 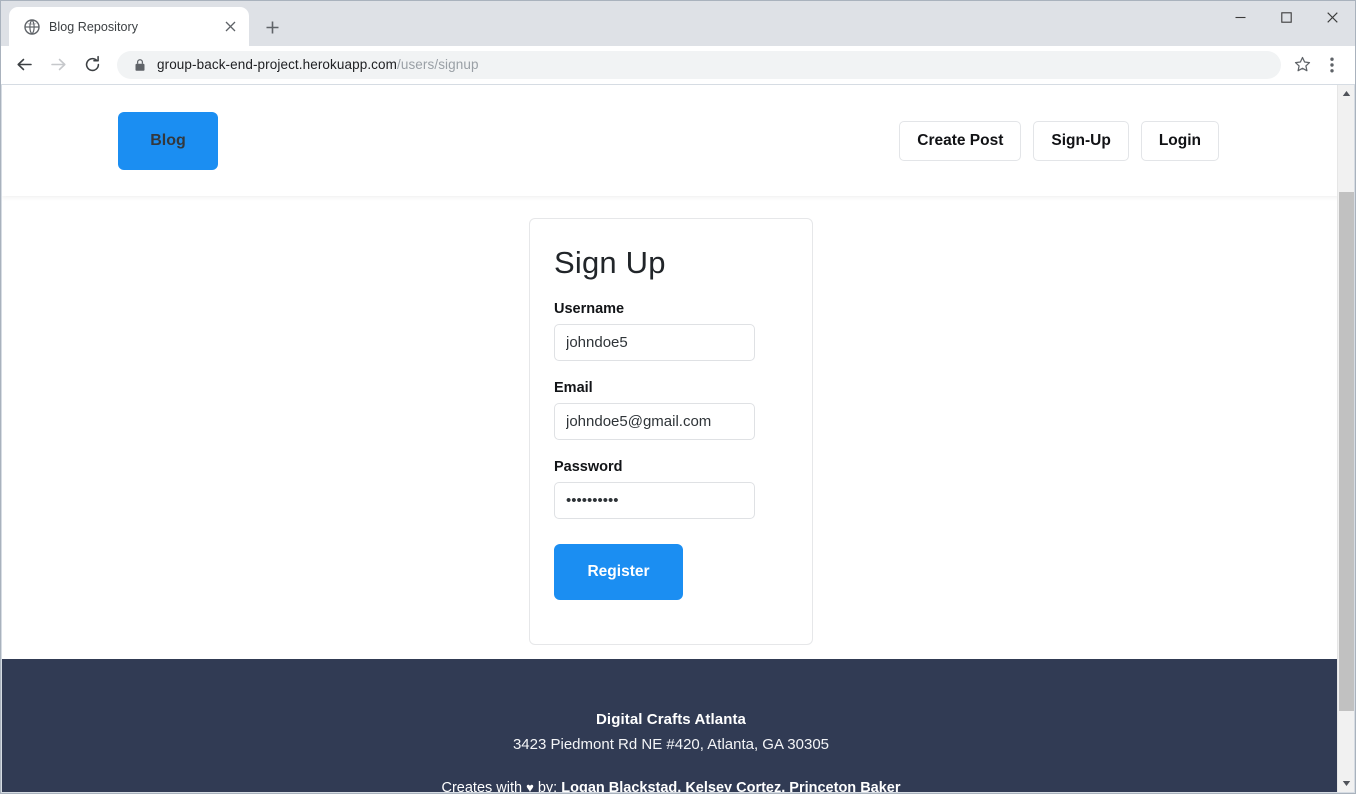 I want to click on brand-label: Blog, so click(x=168, y=140).